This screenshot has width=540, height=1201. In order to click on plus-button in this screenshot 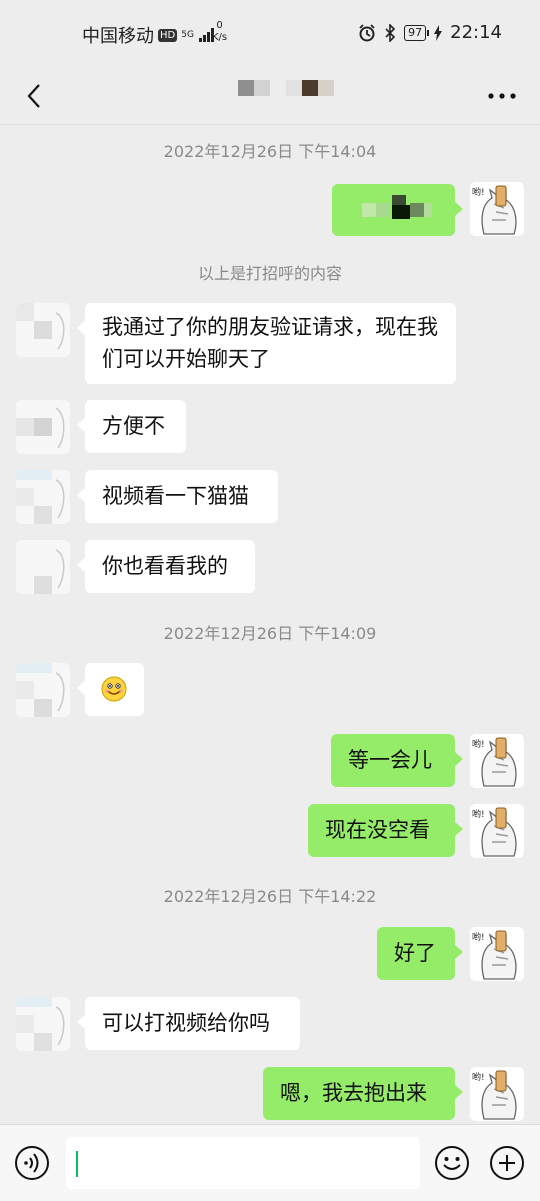, I will do `click(507, 1163)`.